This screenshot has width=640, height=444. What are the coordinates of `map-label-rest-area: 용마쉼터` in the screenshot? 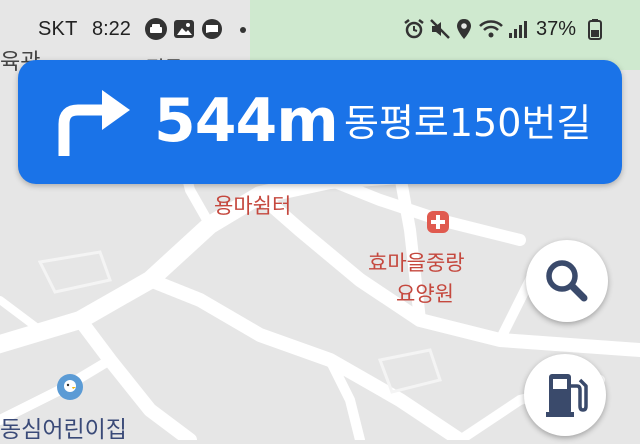 It's located at (252, 205).